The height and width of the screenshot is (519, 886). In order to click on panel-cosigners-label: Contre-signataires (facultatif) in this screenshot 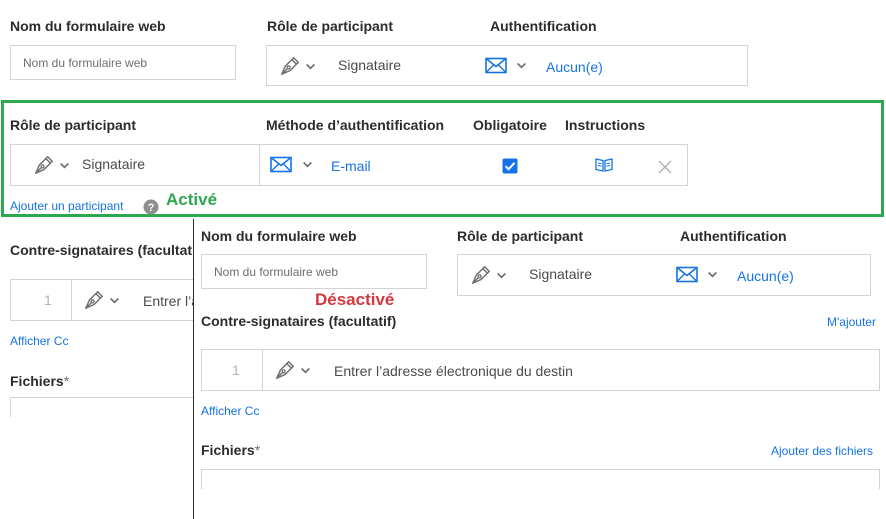, I will do `click(299, 321)`.